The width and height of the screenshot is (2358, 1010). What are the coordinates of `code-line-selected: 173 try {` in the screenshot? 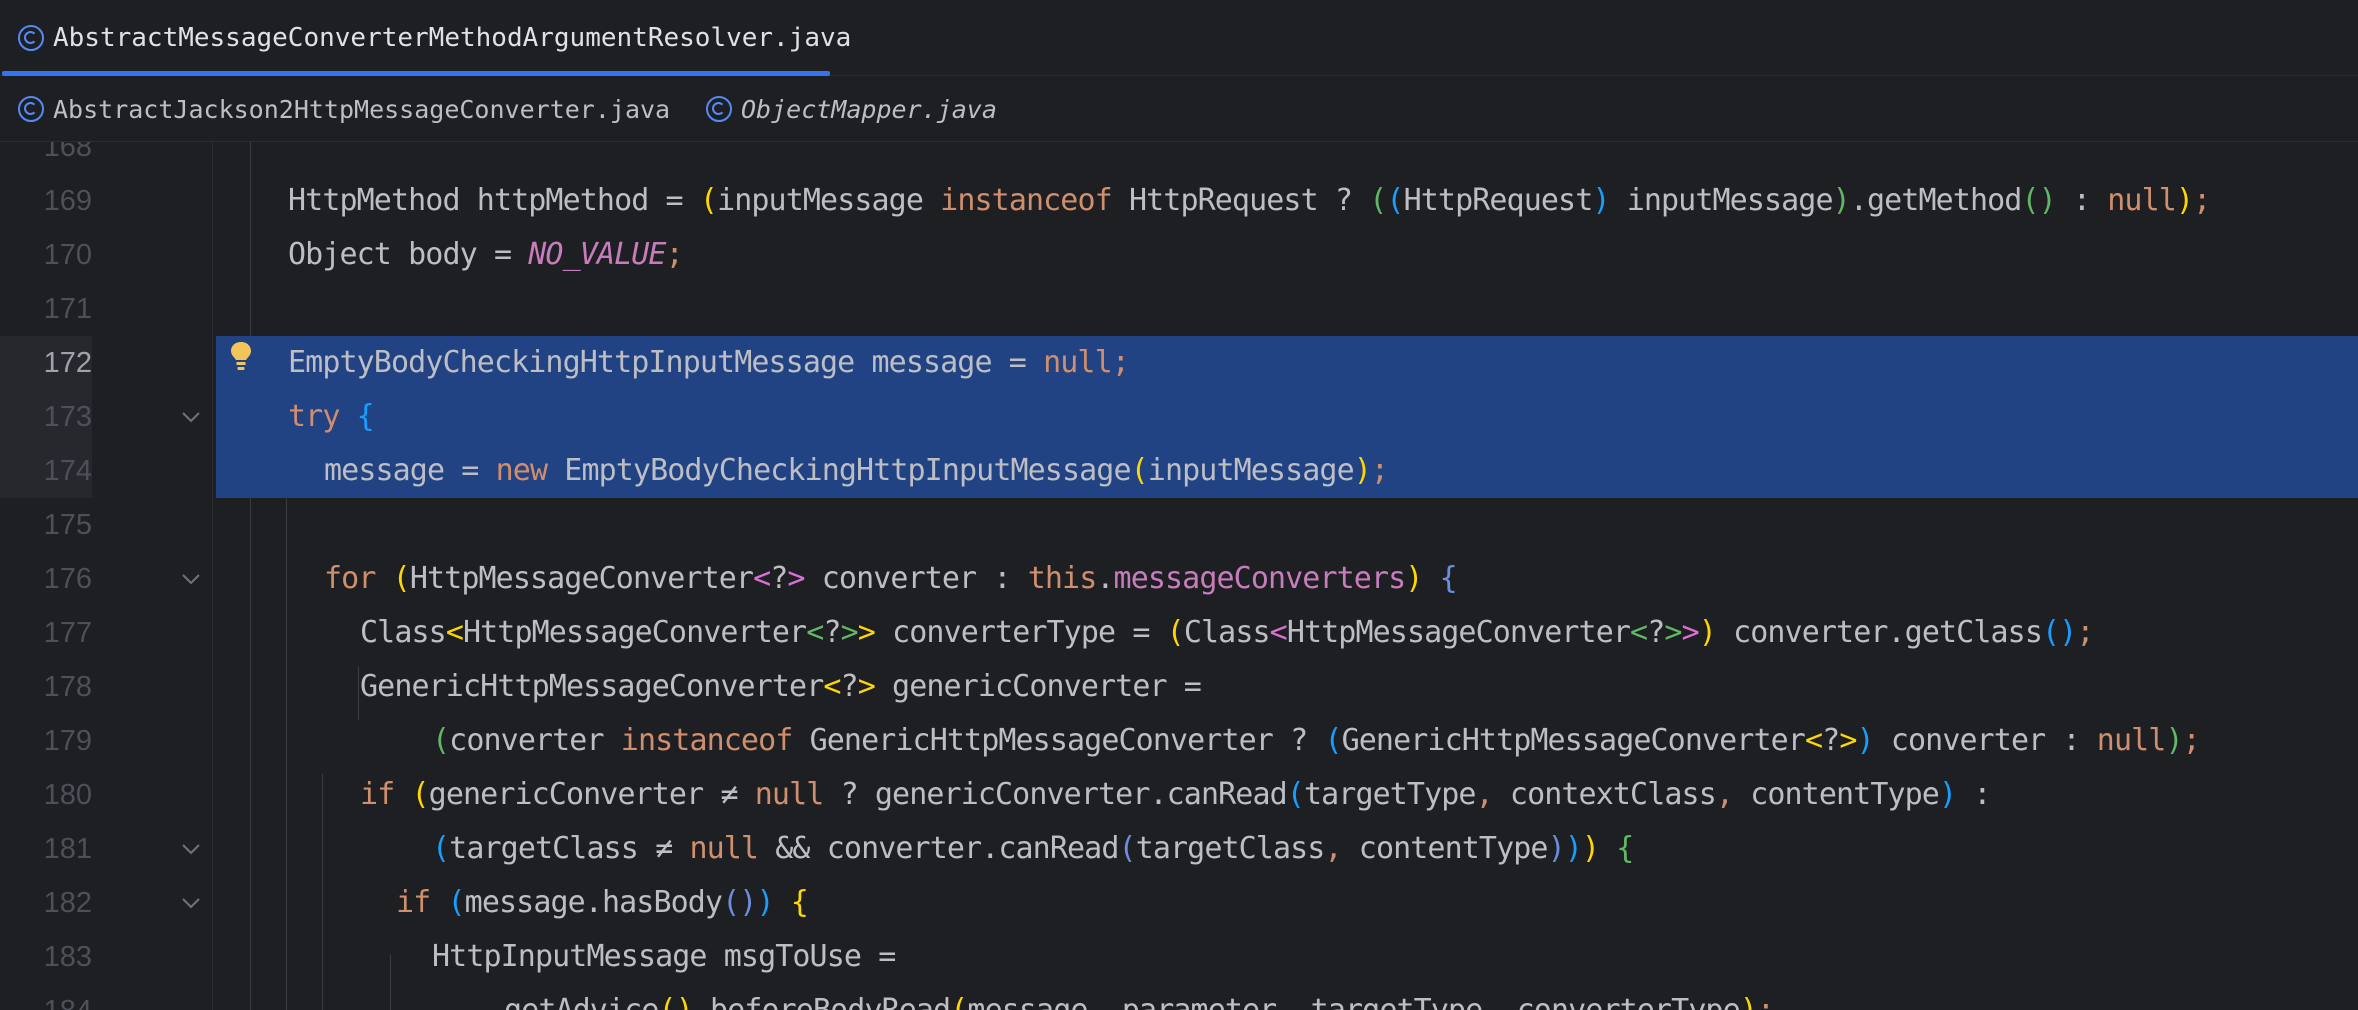 It's located at (1179, 417).